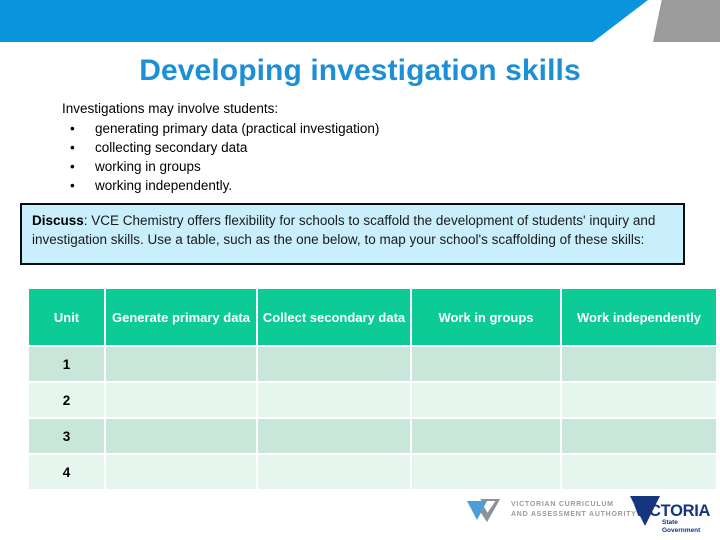 The width and height of the screenshot is (720, 540). I want to click on slide-header-banner, so click(360, 21).